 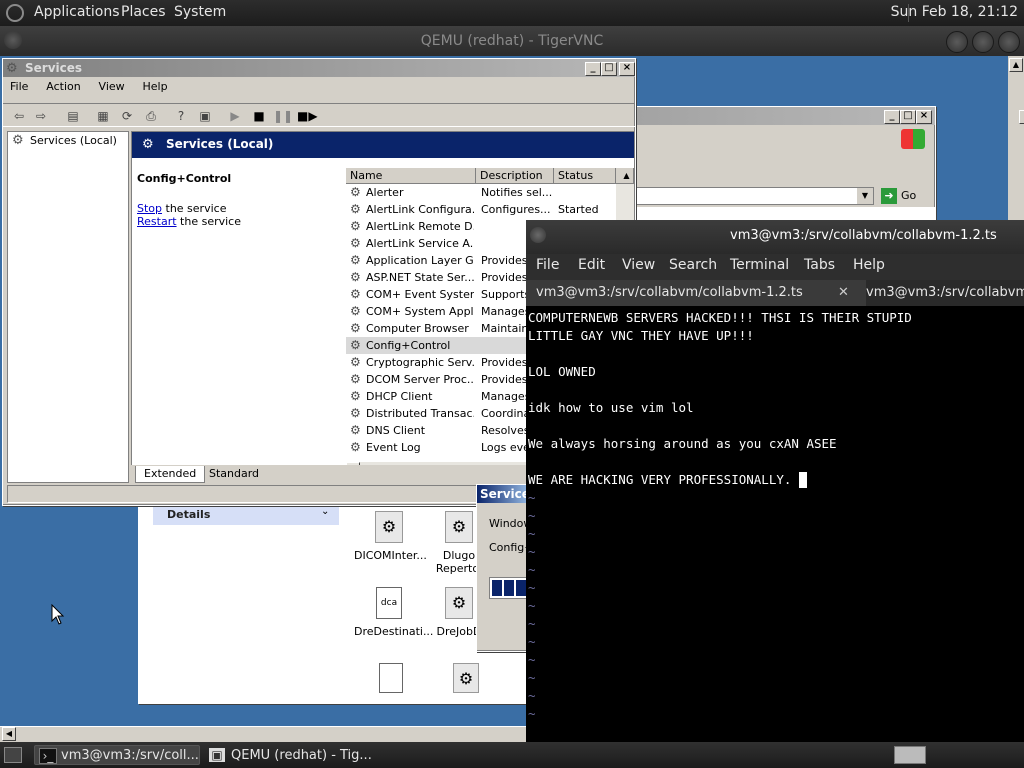 I want to click on terminal-tab-1: vm3@vm3:/srv/collabvm/collabvm-1.2.ts ✕, so click(x=696, y=293).